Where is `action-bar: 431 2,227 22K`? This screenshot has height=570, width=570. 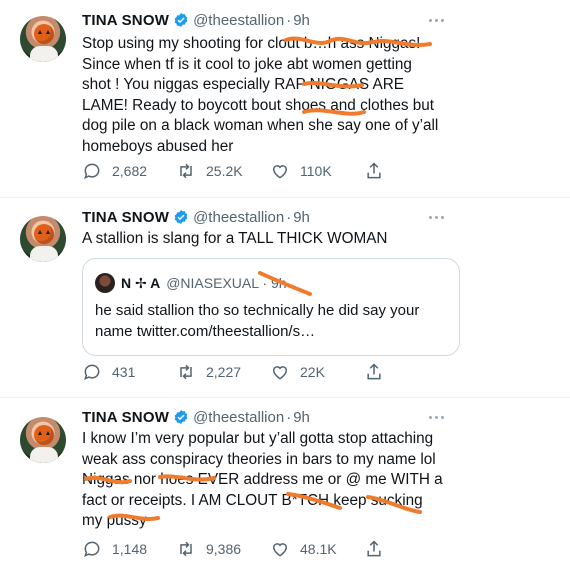
action-bar: 431 2,227 22K is located at coordinates (242, 372).